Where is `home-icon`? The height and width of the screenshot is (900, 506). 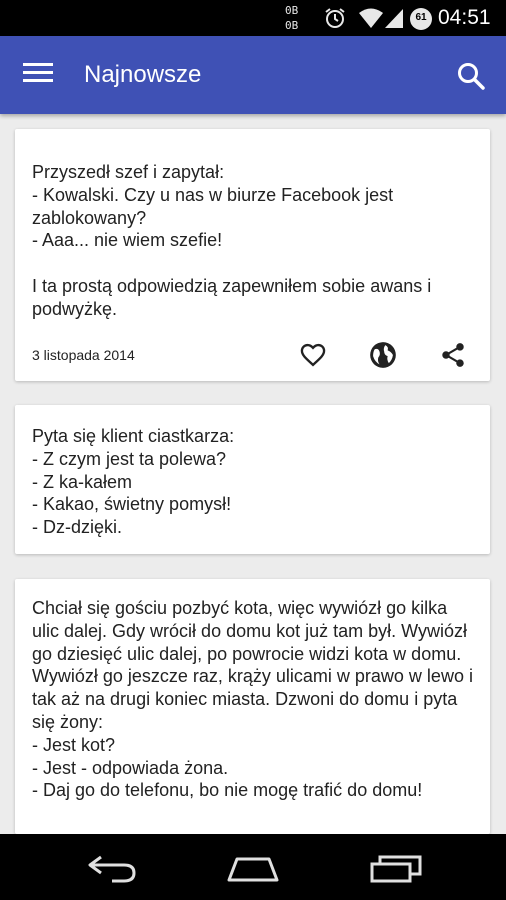
home-icon is located at coordinates (253, 869).